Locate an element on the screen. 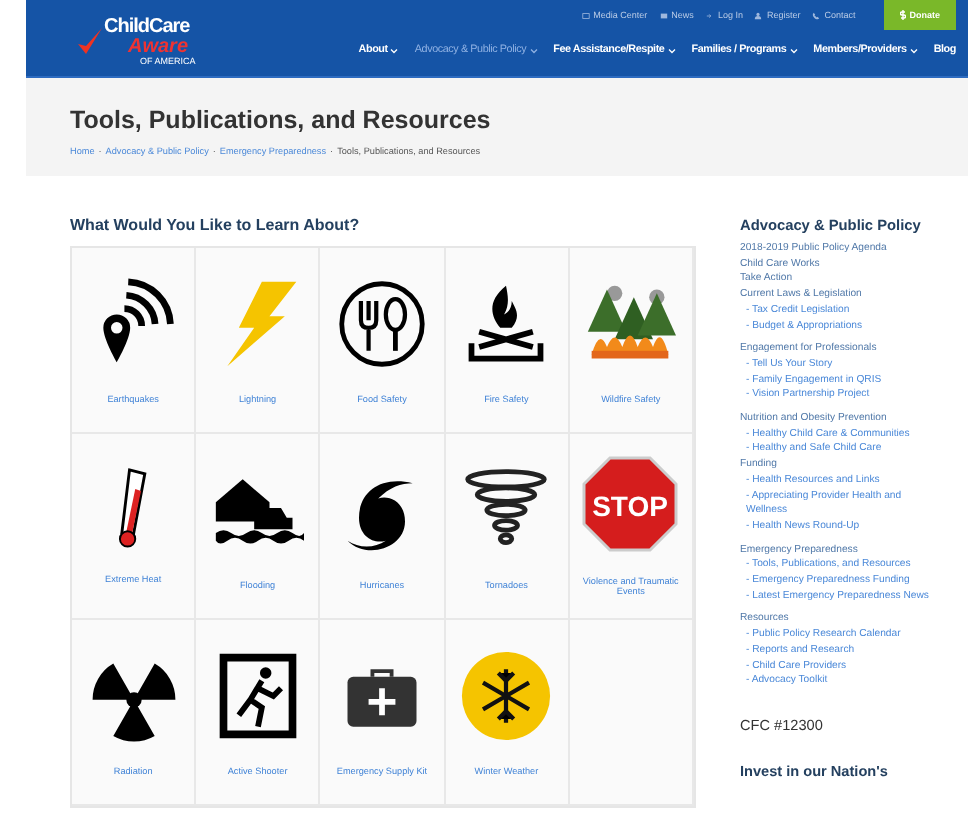 This screenshot has height=836, width=968. fork-spoon-icon is located at coordinates (381, 323).